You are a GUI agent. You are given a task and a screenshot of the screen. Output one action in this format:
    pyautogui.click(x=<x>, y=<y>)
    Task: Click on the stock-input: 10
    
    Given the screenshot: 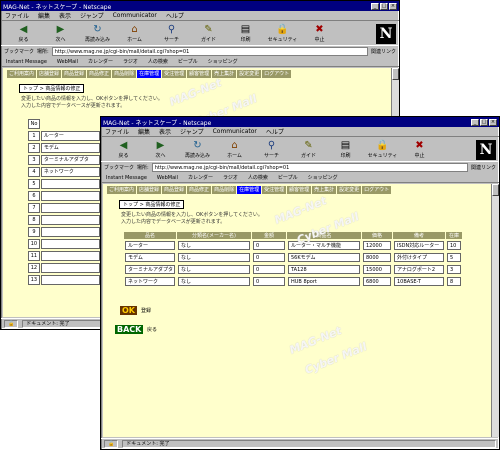 What is the action you would take?
    pyautogui.click(x=454, y=245)
    